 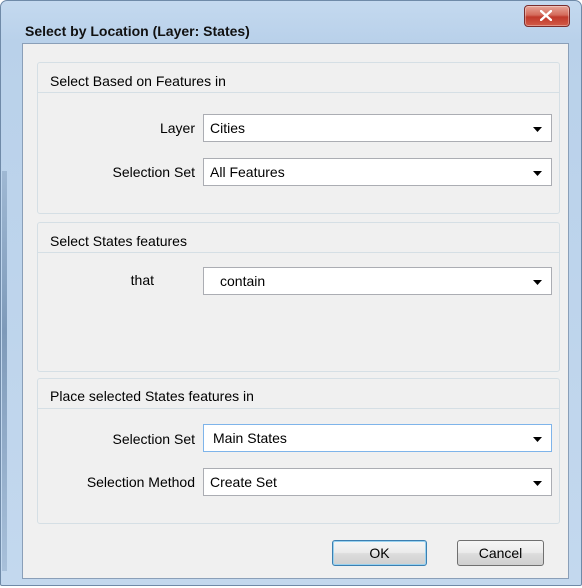 What do you see at coordinates (154, 172) in the screenshot?
I see `selection-set-label: Selection Set` at bounding box center [154, 172].